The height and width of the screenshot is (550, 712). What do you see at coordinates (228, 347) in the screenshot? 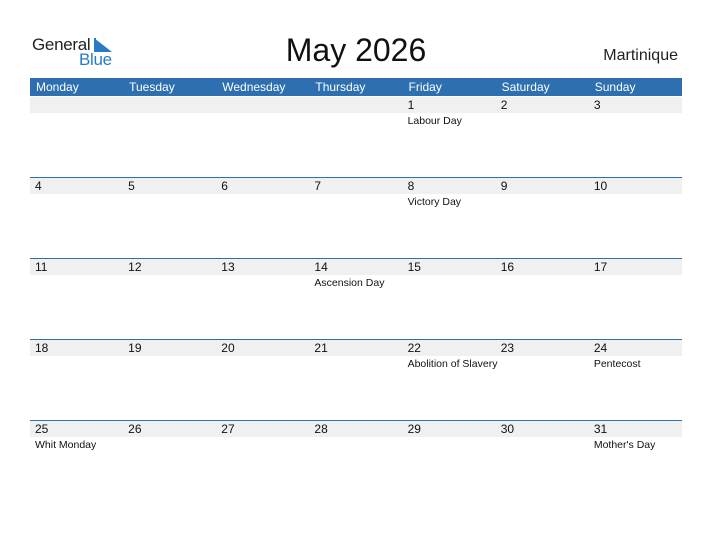
I see `day-number: 20` at bounding box center [228, 347].